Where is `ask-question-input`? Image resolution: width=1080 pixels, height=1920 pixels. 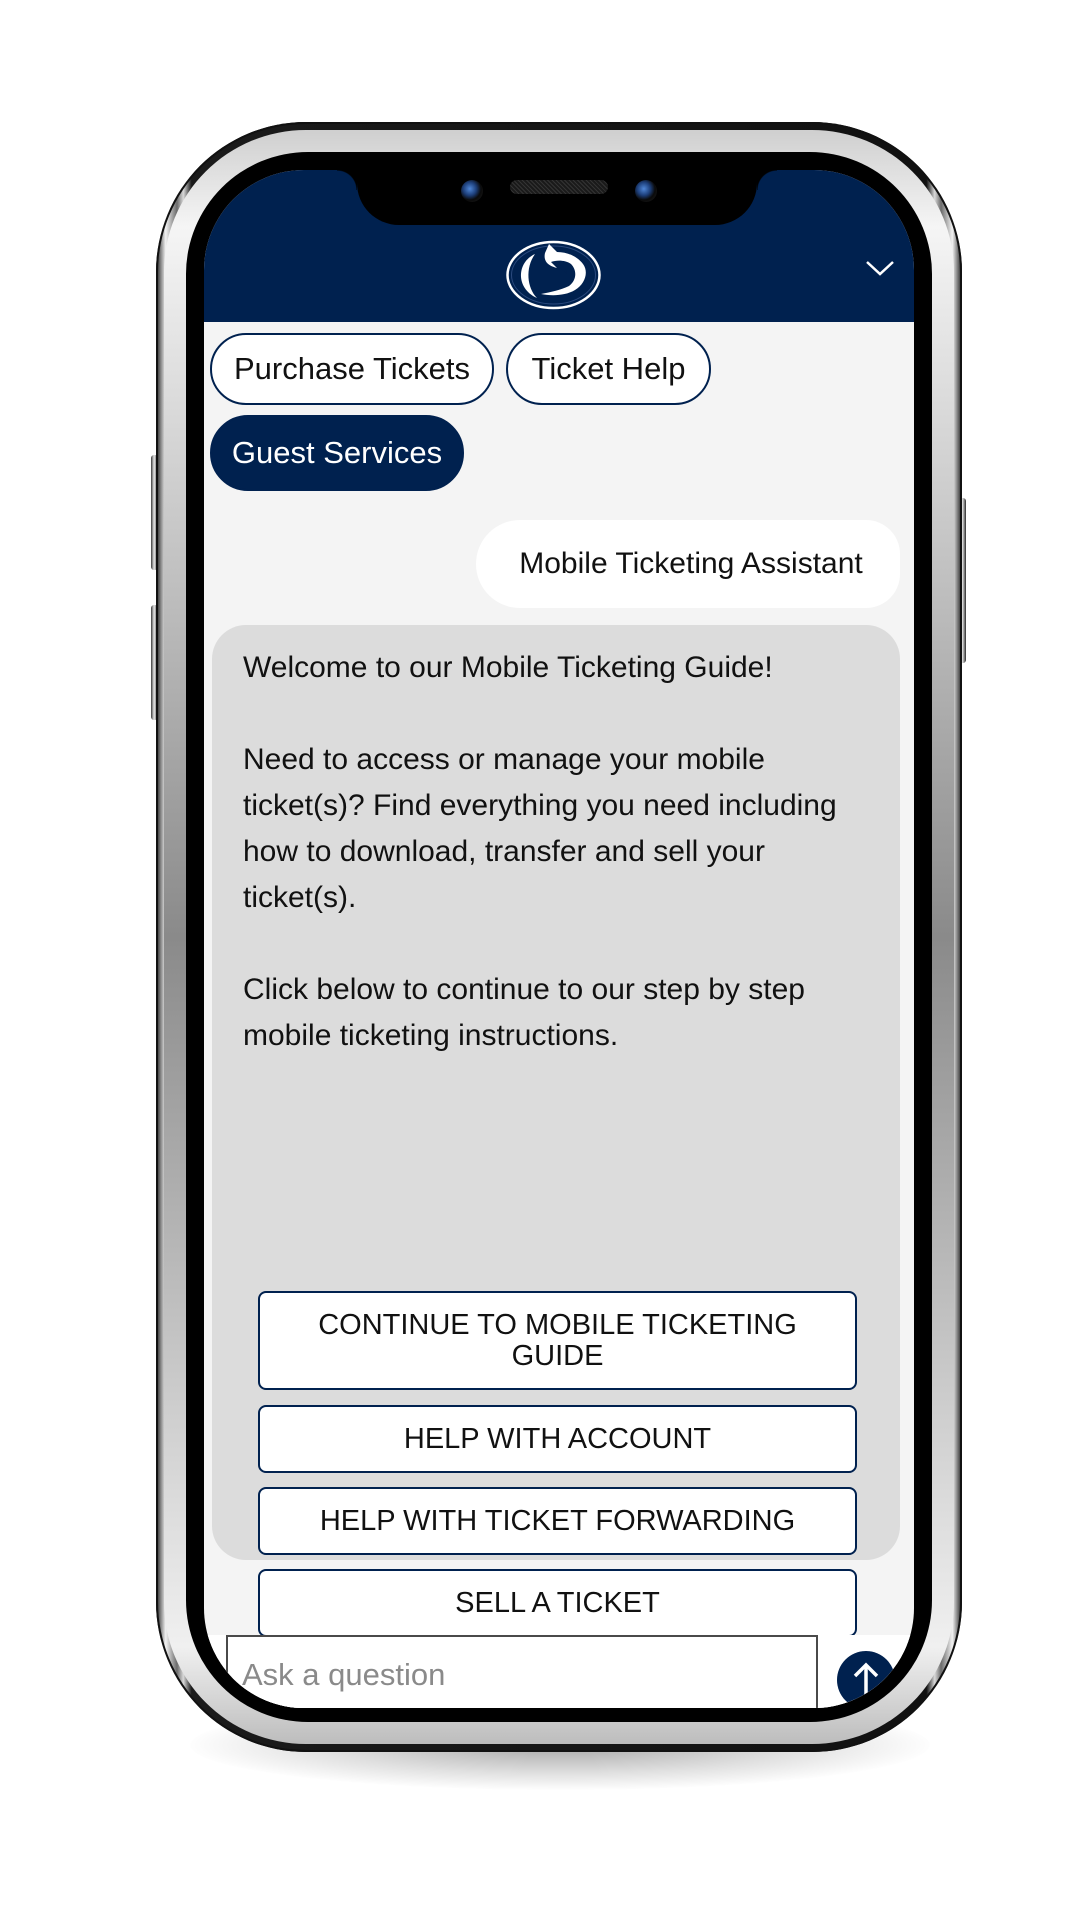 ask-question-input is located at coordinates (522, 1671).